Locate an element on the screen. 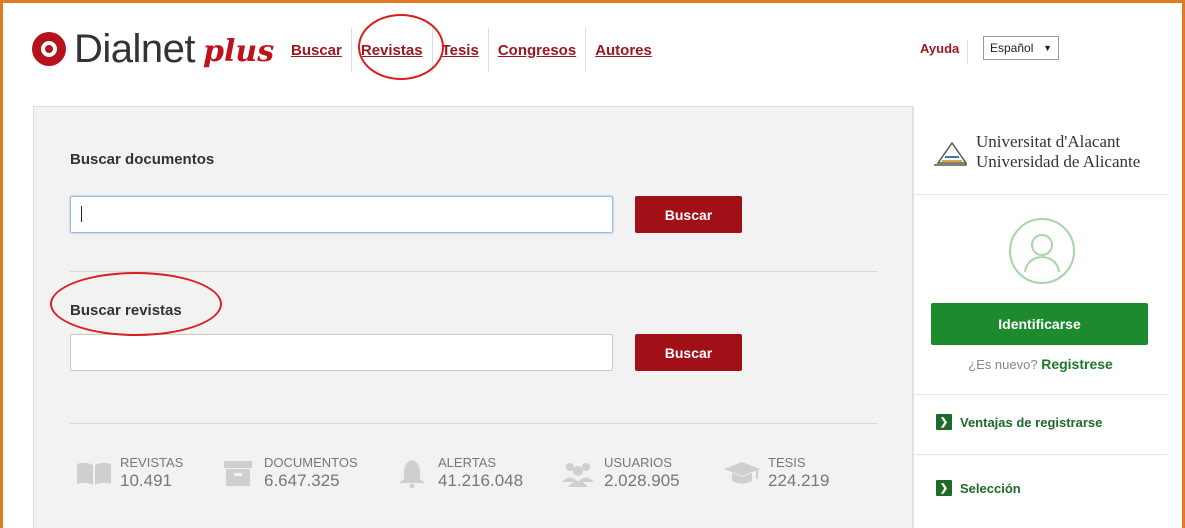  book-icon is located at coordinates (94, 473).